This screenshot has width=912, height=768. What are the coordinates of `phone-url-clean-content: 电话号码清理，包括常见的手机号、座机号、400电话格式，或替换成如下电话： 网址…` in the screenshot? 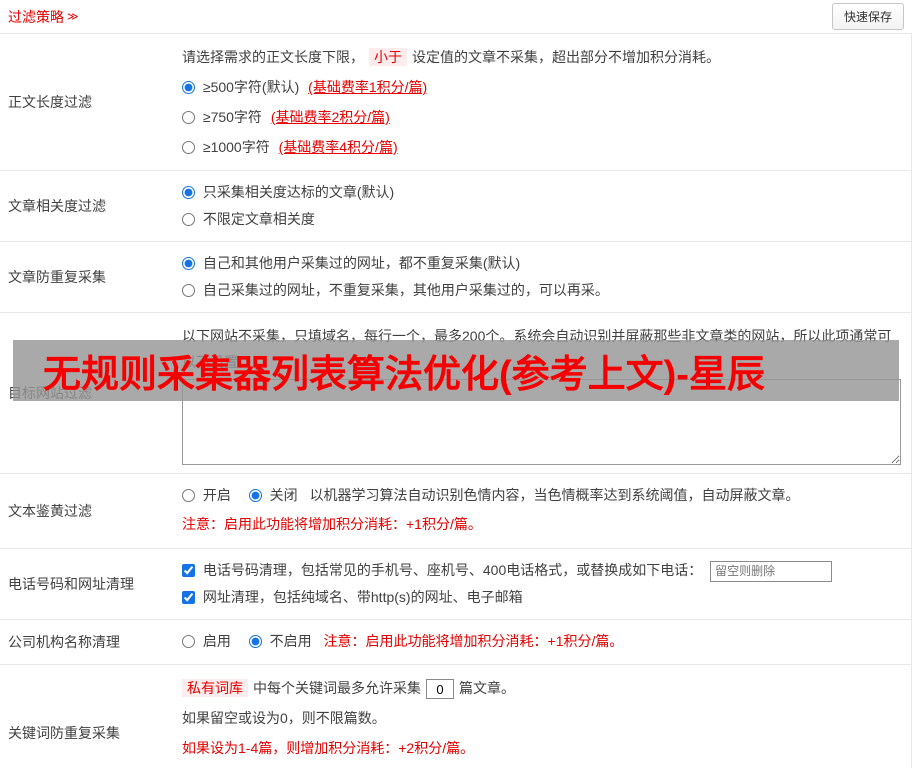 It's located at (540, 584).